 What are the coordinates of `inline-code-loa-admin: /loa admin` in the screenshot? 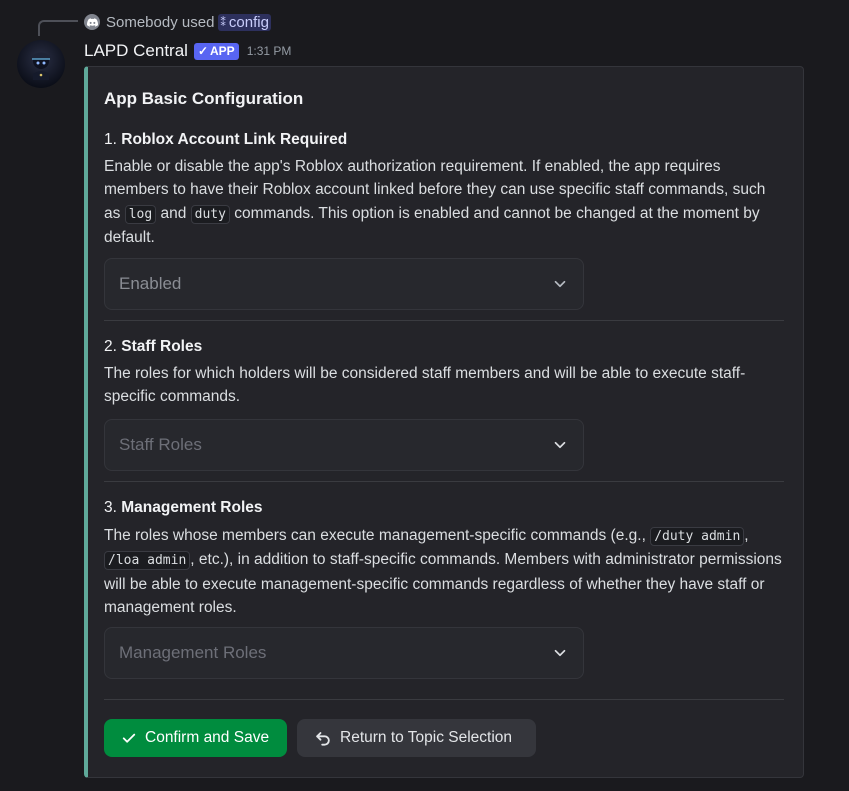 It's located at (147, 561).